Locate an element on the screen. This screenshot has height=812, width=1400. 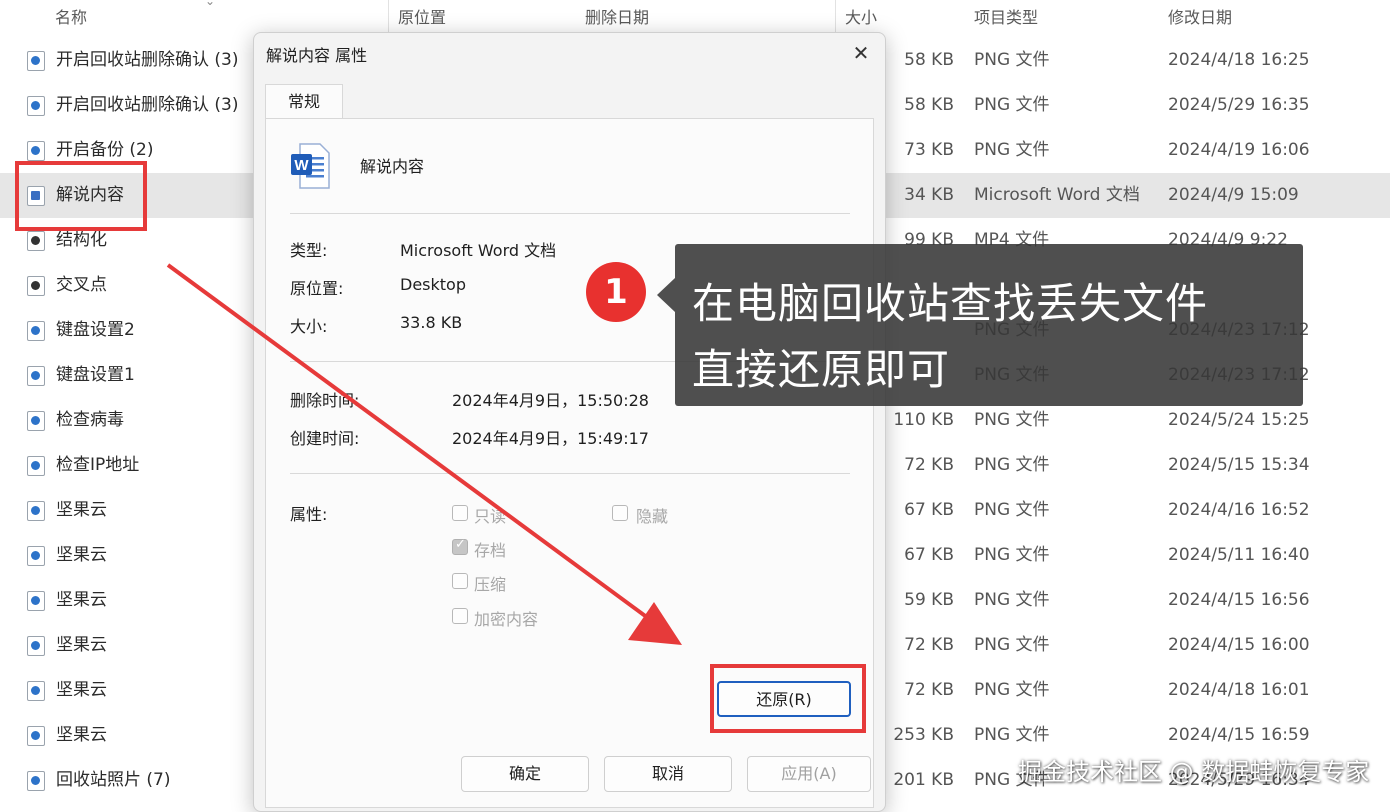
close-icon: ✕ is located at coordinates (861, 53).